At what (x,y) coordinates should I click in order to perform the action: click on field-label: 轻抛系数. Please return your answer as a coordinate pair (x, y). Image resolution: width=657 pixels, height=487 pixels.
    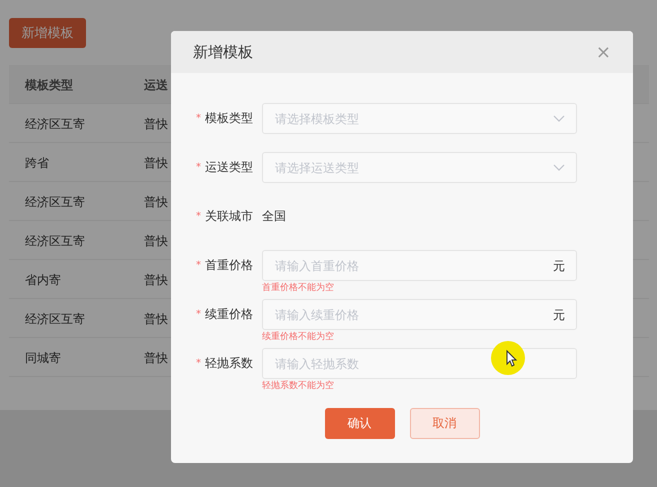
    Looking at the image, I should click on (229, 363).